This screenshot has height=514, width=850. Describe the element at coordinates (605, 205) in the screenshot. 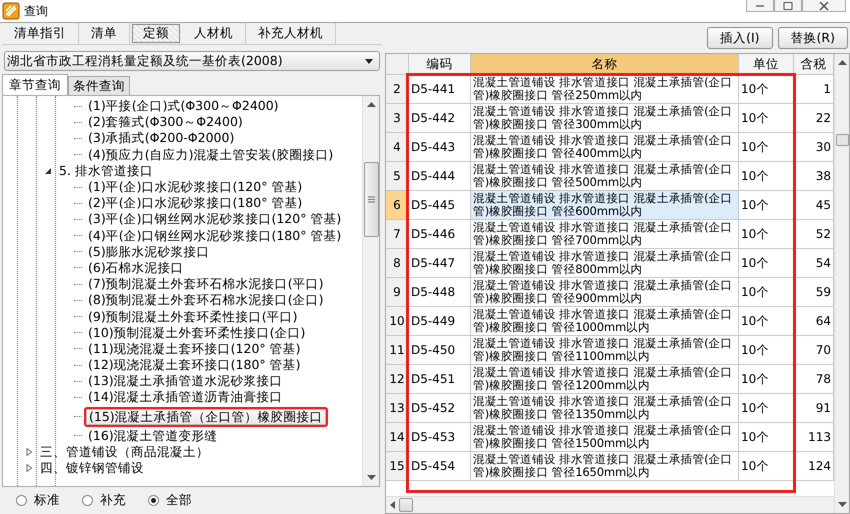

I see `table-cell: 混凝土管道铺设 排水管道接口 混凝土承插管(企口管)橡胶圈接口 管径600mm以内` at that location.